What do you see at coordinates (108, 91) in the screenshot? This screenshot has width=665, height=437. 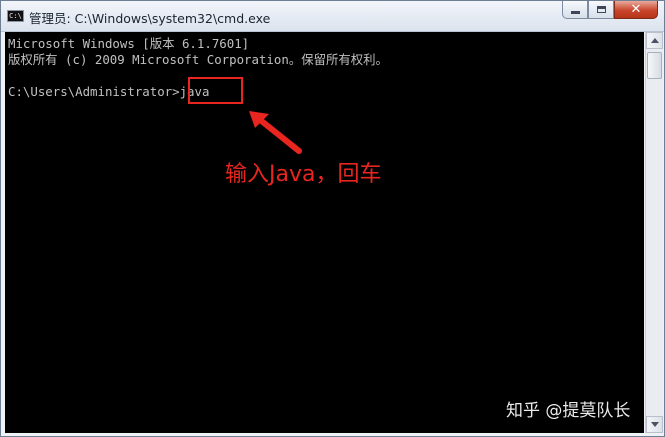 I see `console-prompt-line: C:\Users\Administrator>java` at bounding box center [108, 91].